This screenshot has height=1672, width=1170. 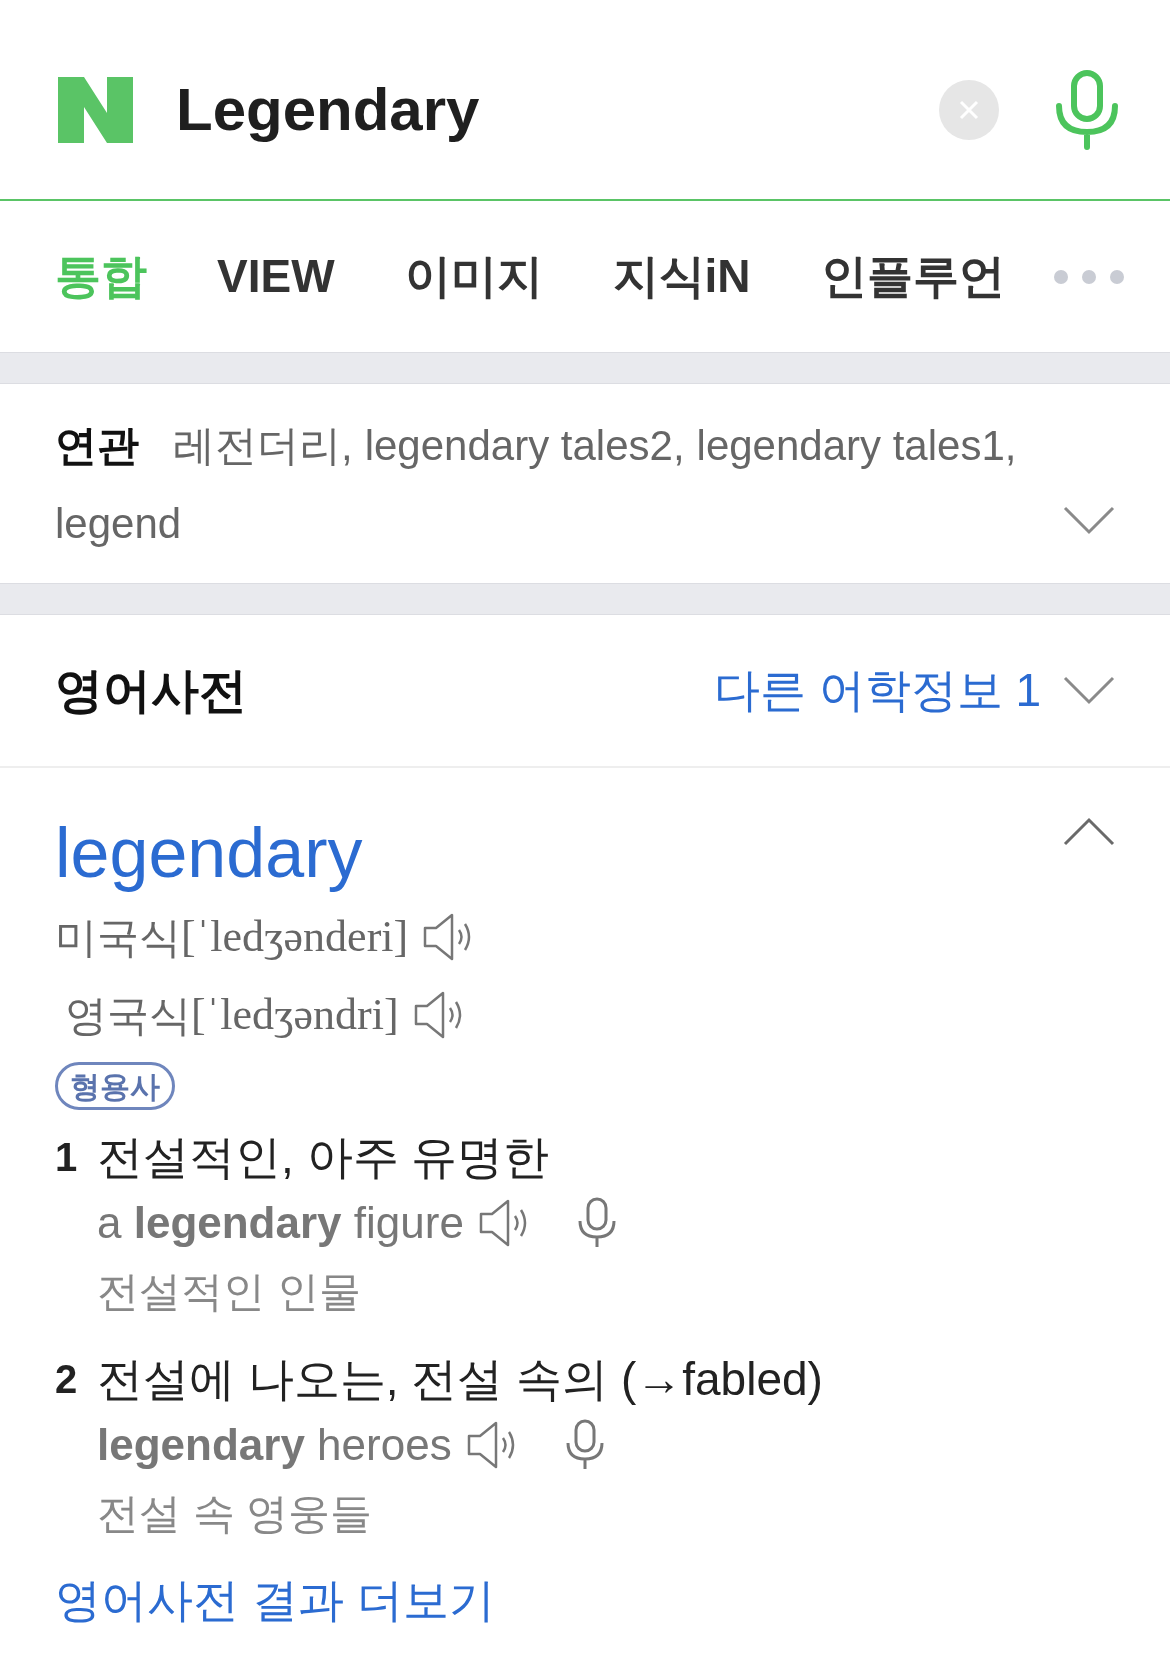 What do you see at coordinates (460, 1379) in the screenshot?
I see `sense-meaning: 전설에 나오는, 전설 속의 (→fabled)` at bounding box center [460, 1379].